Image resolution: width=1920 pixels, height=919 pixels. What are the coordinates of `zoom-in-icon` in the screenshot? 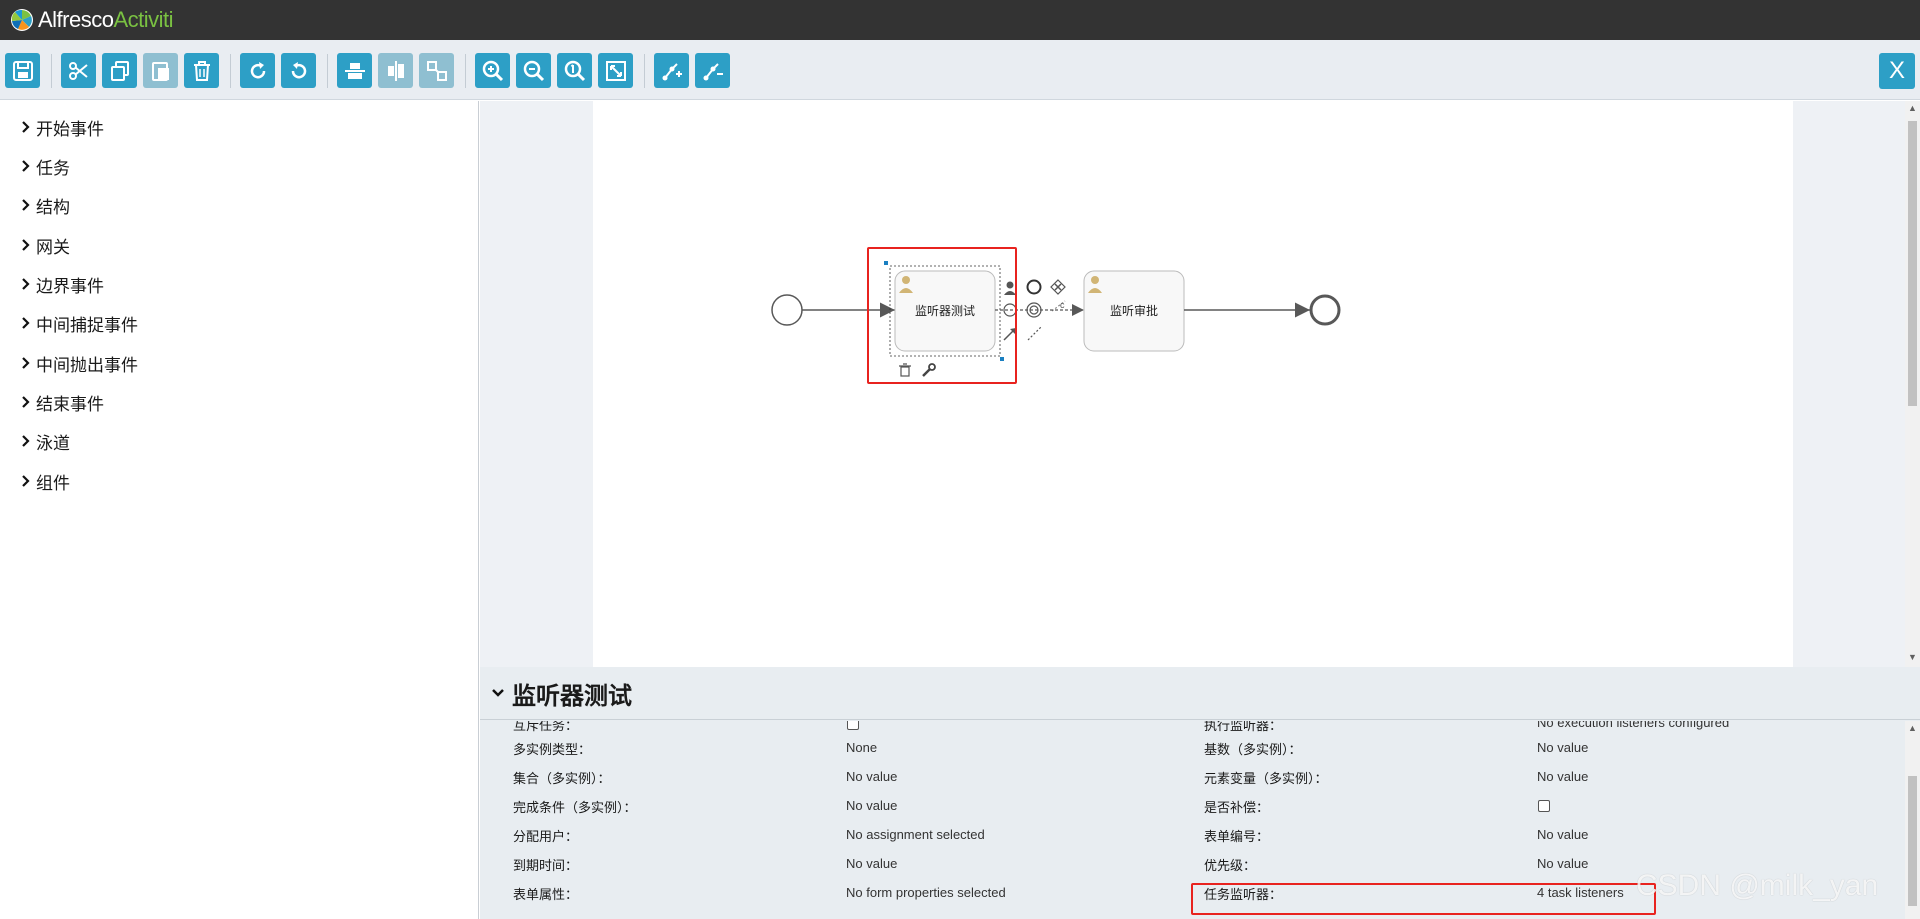 It's located at (492, 70).